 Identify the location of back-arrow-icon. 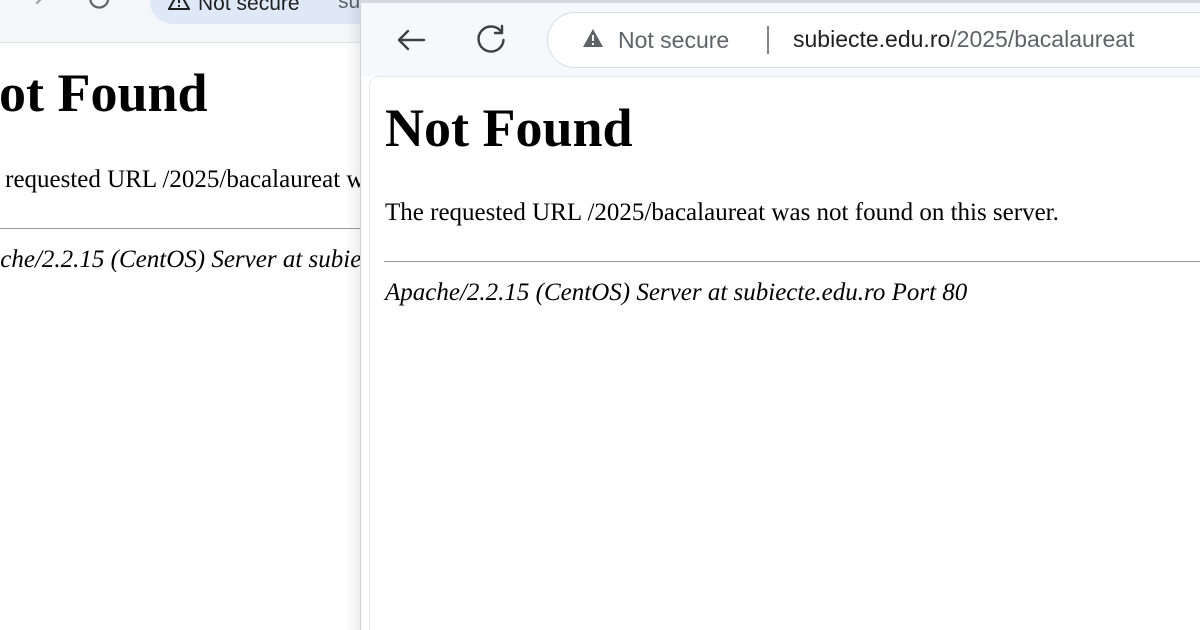
(411, 40).